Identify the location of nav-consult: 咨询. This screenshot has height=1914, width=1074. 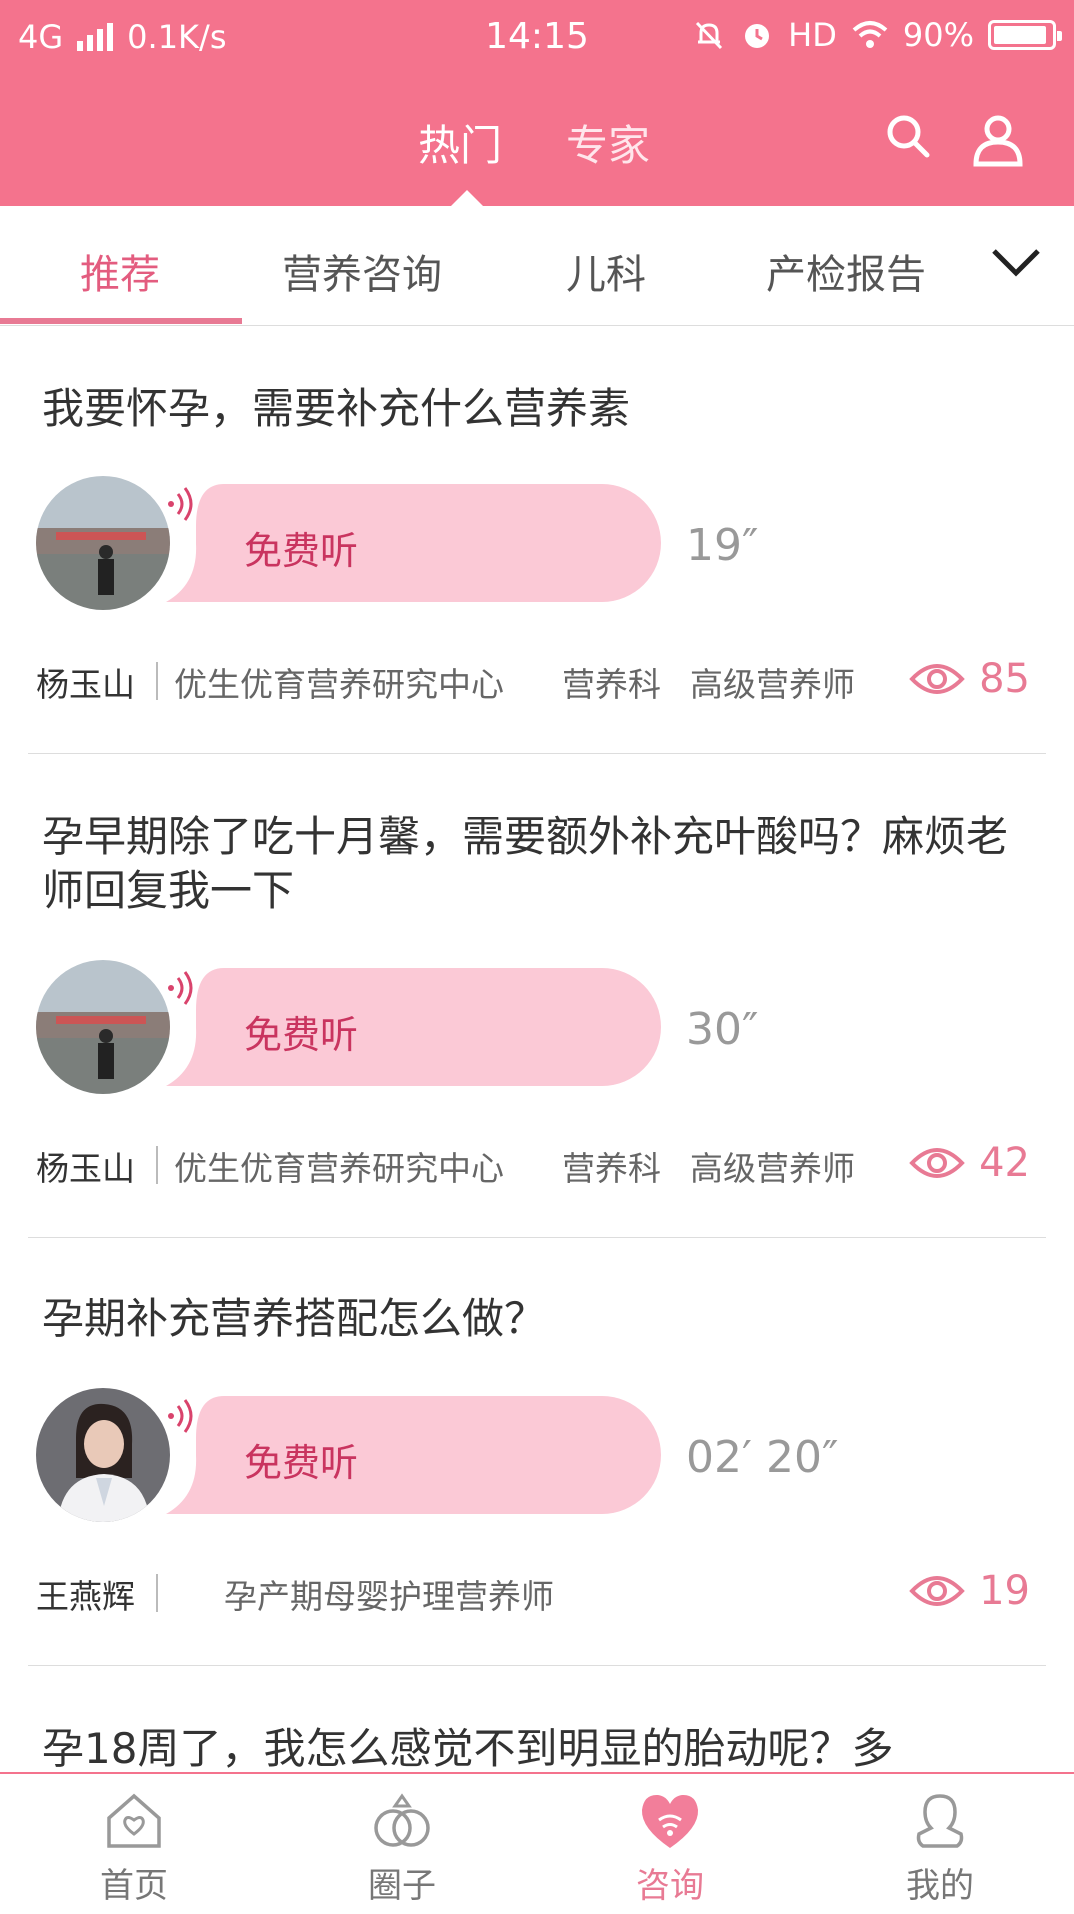
(670, 1844).